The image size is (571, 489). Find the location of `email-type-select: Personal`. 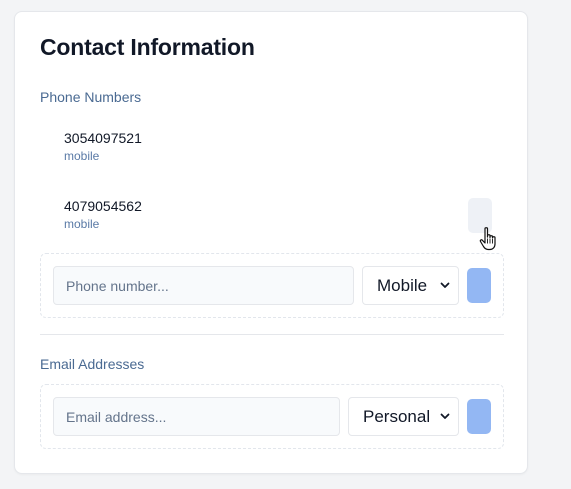

email-type-select: Personal is located at coordinates (403, 416).